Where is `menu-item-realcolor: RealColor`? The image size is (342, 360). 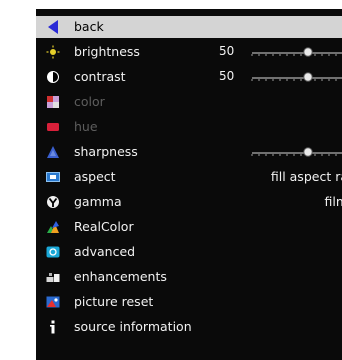 menu-item-realcolor: RealColor is located at coordinates (189, 227).